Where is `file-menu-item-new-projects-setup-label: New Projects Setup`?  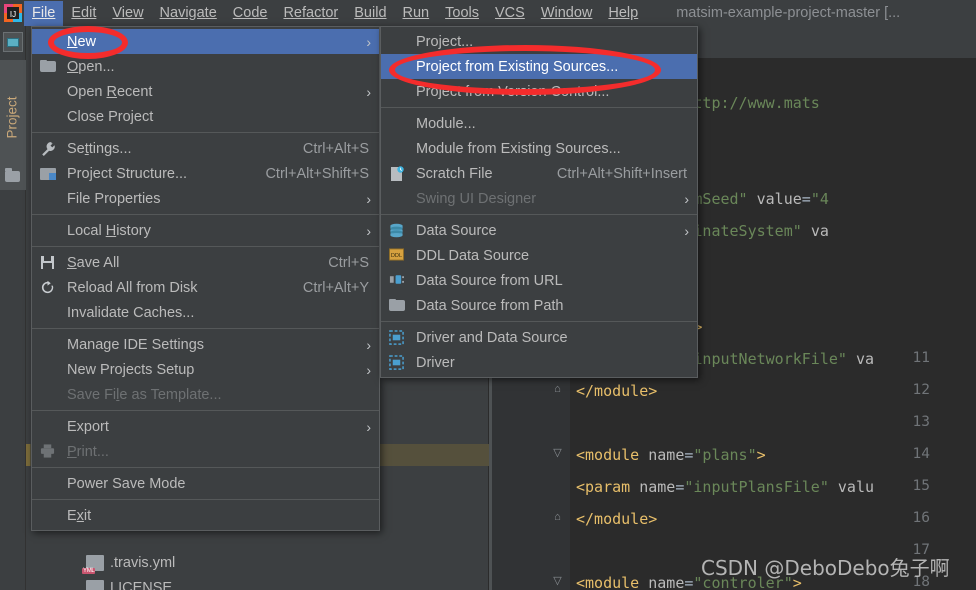
file-menu-item-new-projects-setup-label: New Projects Setup is located at coordinates (131, 369).